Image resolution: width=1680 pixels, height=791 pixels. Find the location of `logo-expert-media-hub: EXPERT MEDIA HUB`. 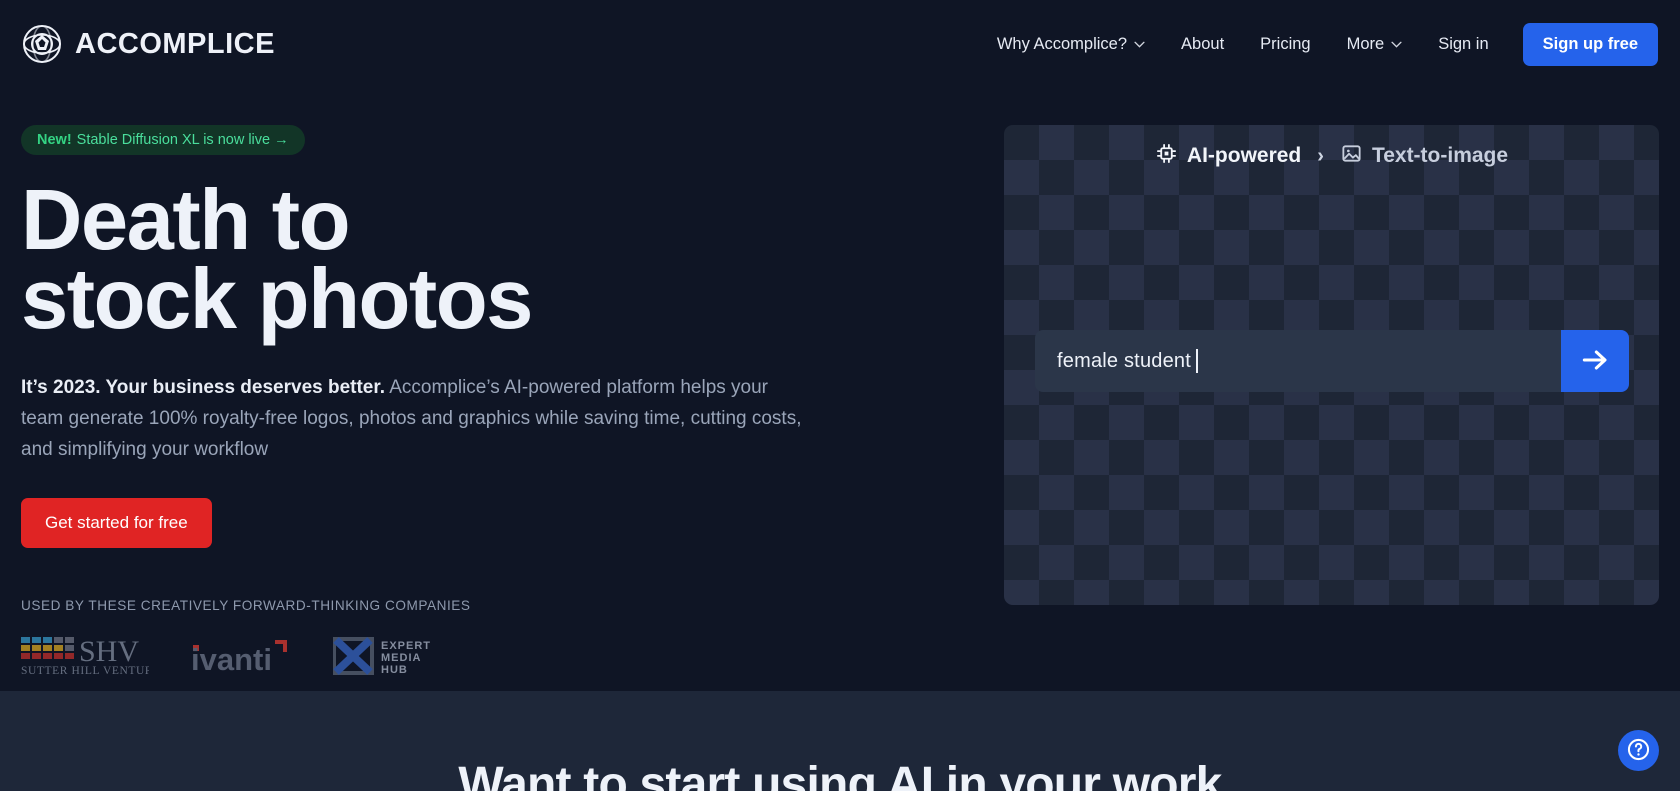

logo-expert-media-hub: EXPERT MEDIA HUB is located at coordinates (391, 658).